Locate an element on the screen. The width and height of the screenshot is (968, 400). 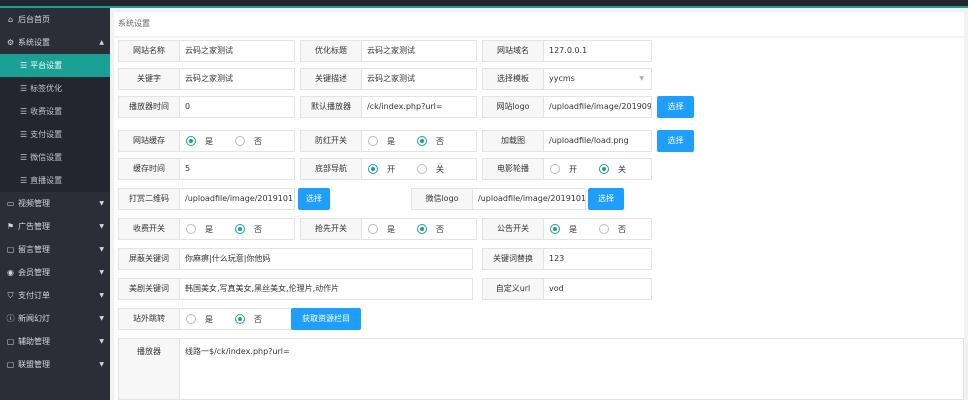
seo-title-label: 优化标题 is located at coordinates (331, 51).